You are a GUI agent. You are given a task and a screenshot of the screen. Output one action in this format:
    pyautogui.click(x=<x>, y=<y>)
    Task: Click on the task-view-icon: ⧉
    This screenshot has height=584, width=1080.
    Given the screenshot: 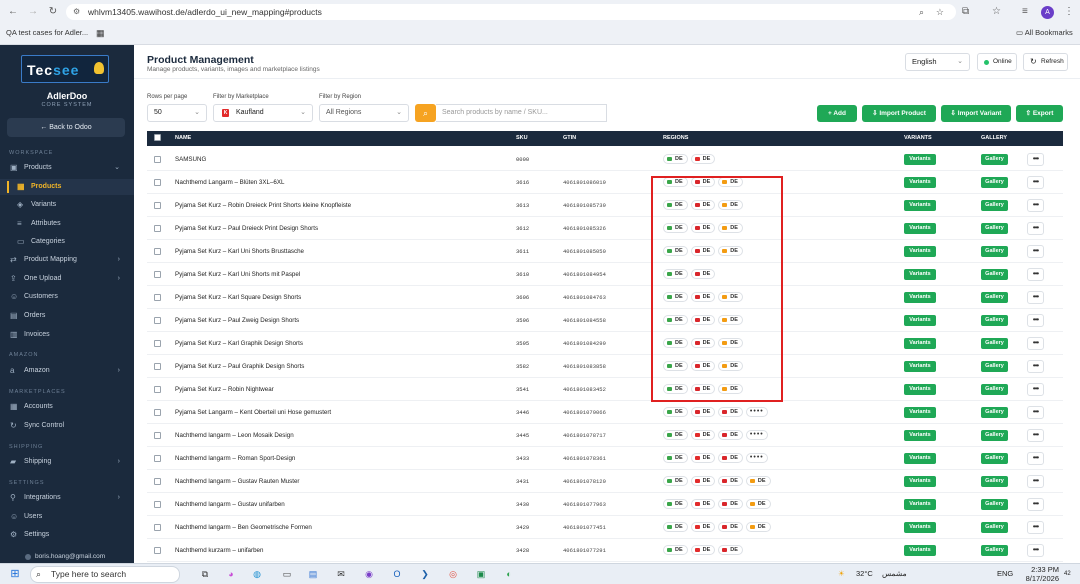 What is the action you would take?
    pyautogui.click(x=205, y=574)
    